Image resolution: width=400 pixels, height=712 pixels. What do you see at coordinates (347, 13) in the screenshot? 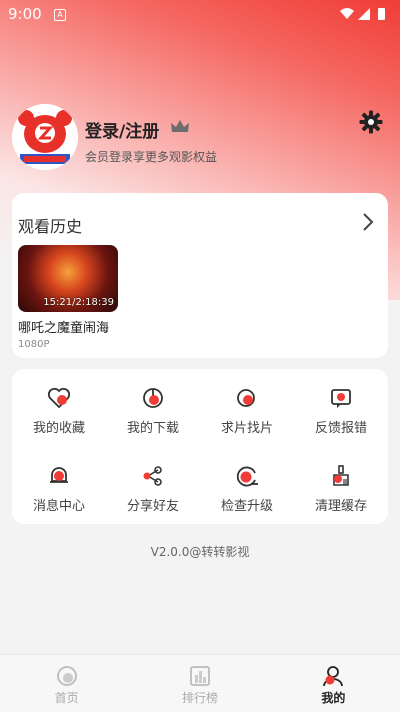
I see `wifi-icon` at bounding box center [347, 13].